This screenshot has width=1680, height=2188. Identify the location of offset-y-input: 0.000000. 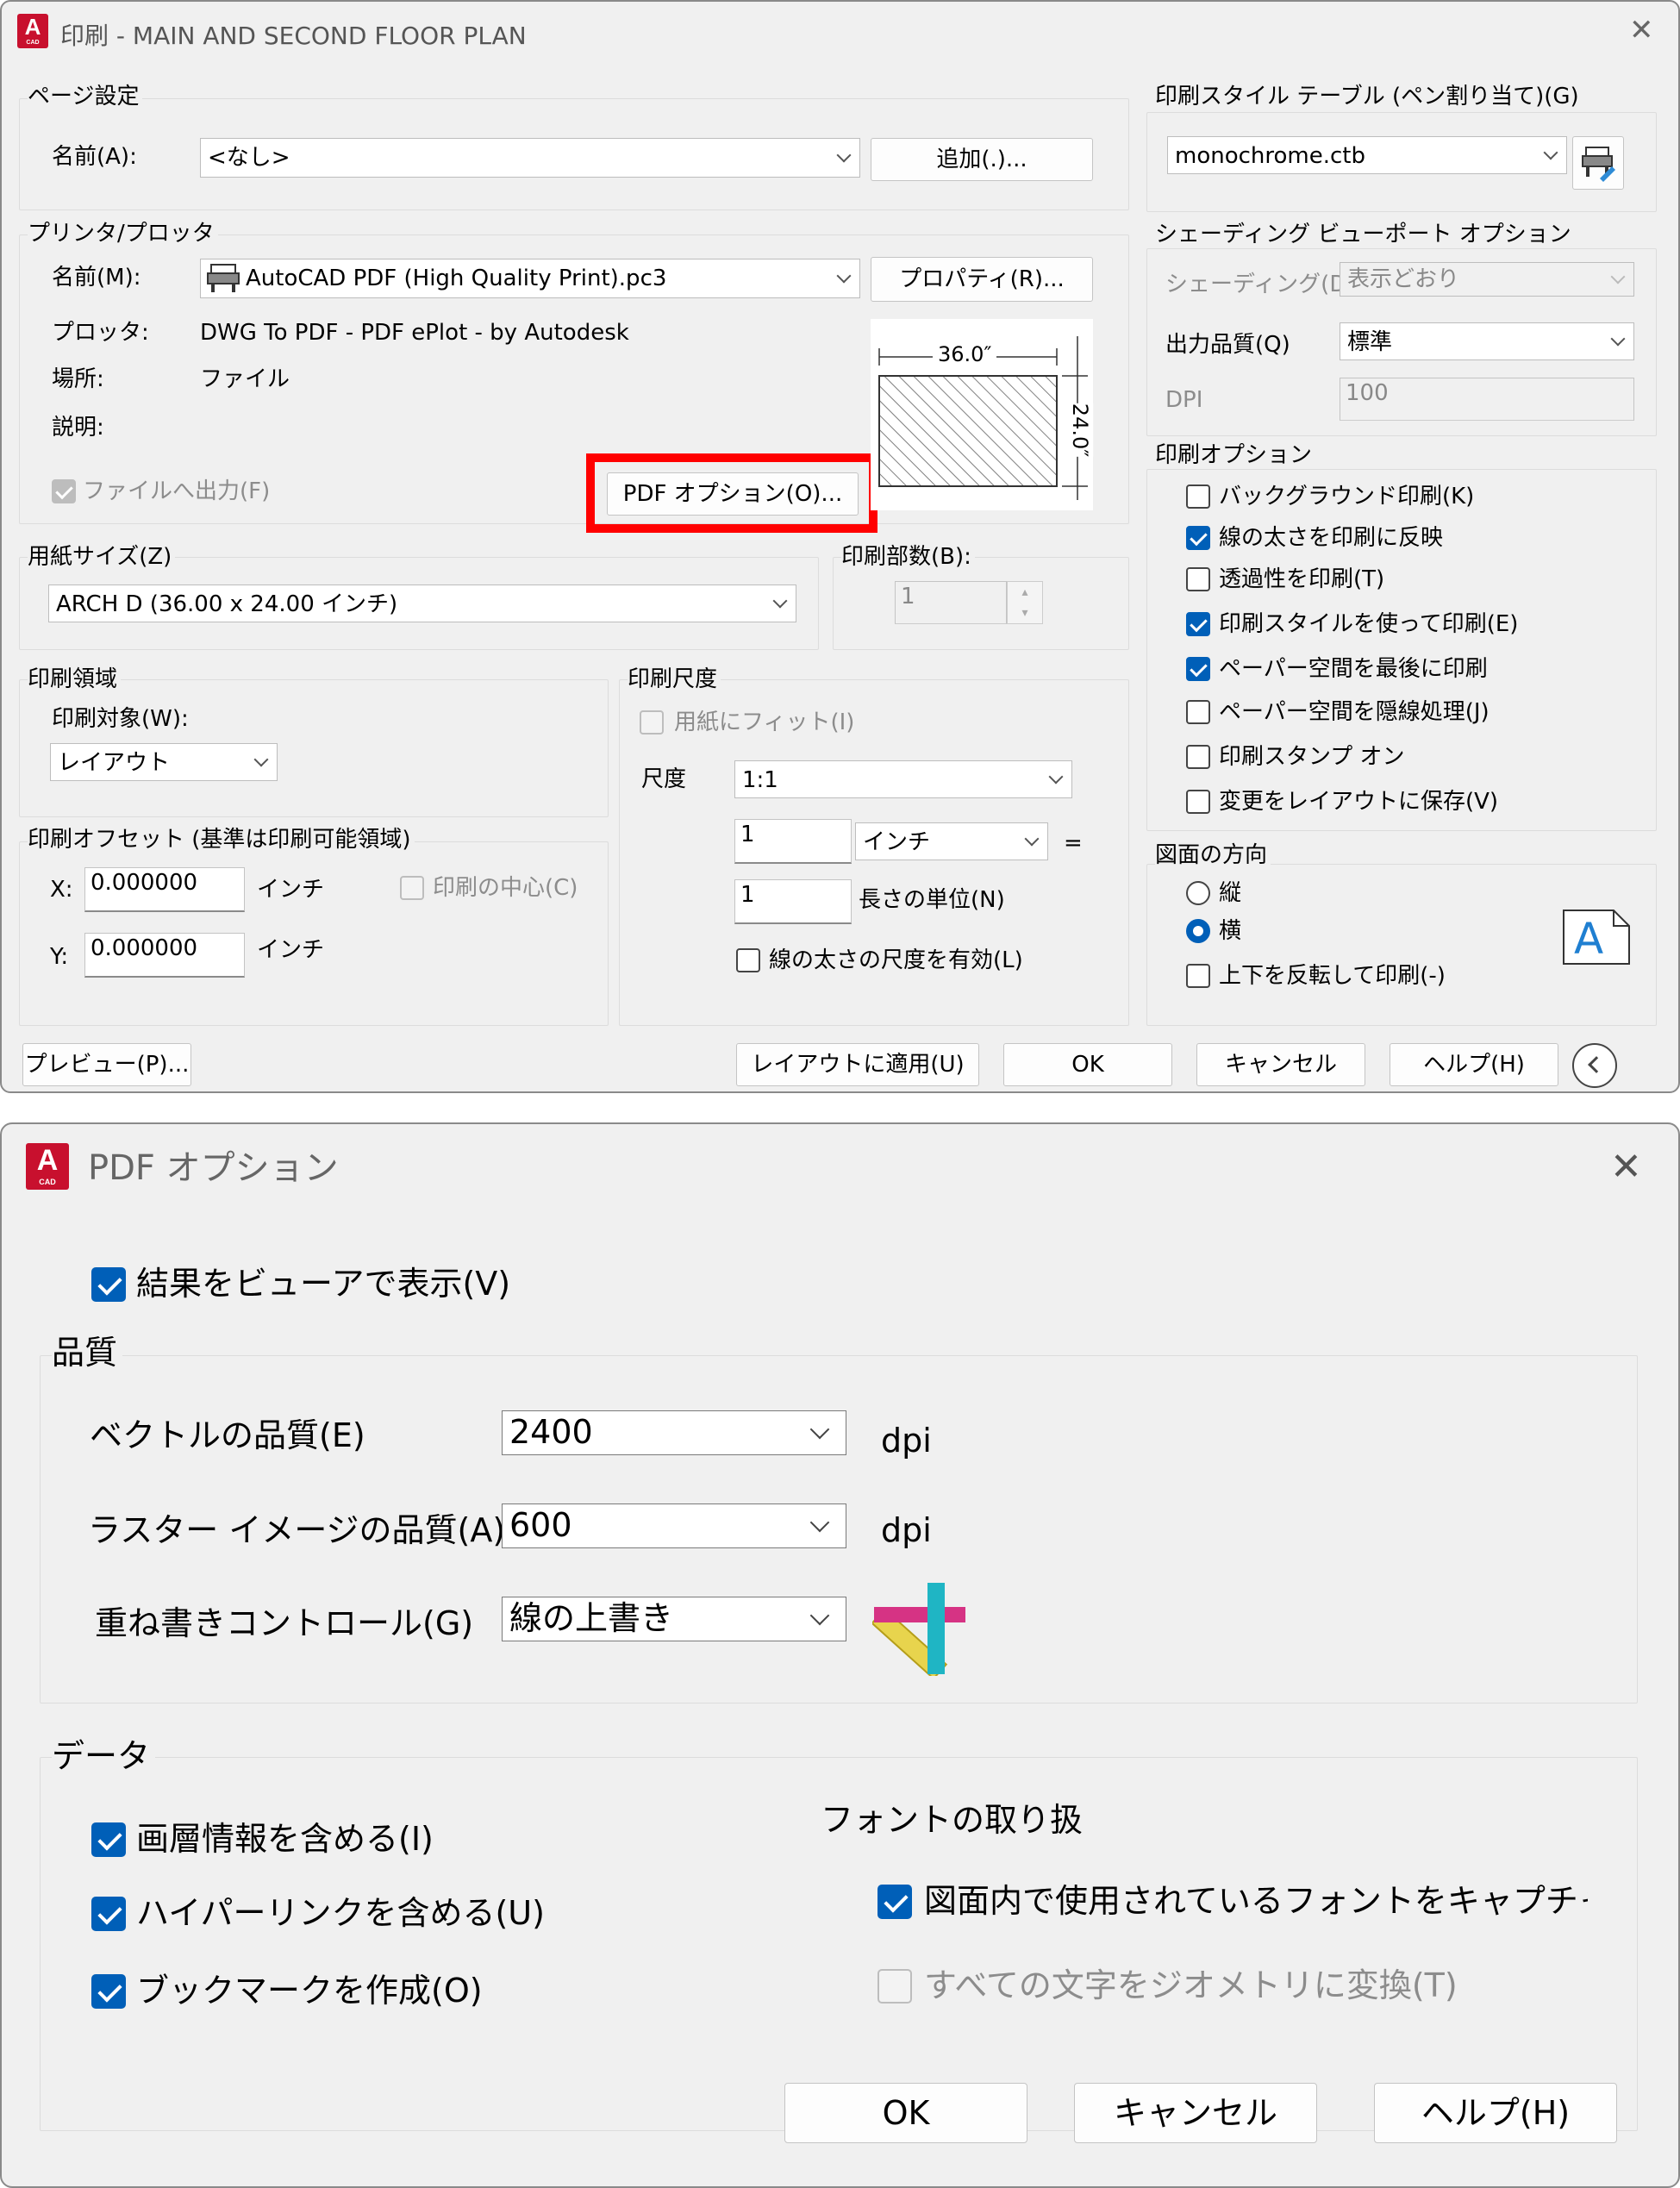
(164, 955).